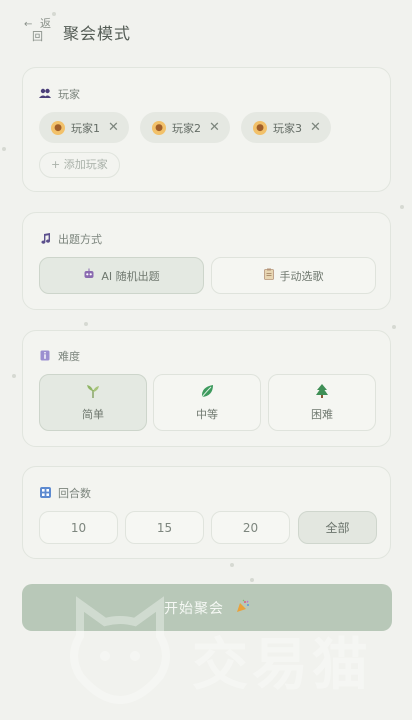 This screenshot has width=412, height=720. What do you see at coordinates (206, 512) in the screenshot?
I see `rounds-card: 回合数 10 15 20 全部` at bounding box center [206, 512].